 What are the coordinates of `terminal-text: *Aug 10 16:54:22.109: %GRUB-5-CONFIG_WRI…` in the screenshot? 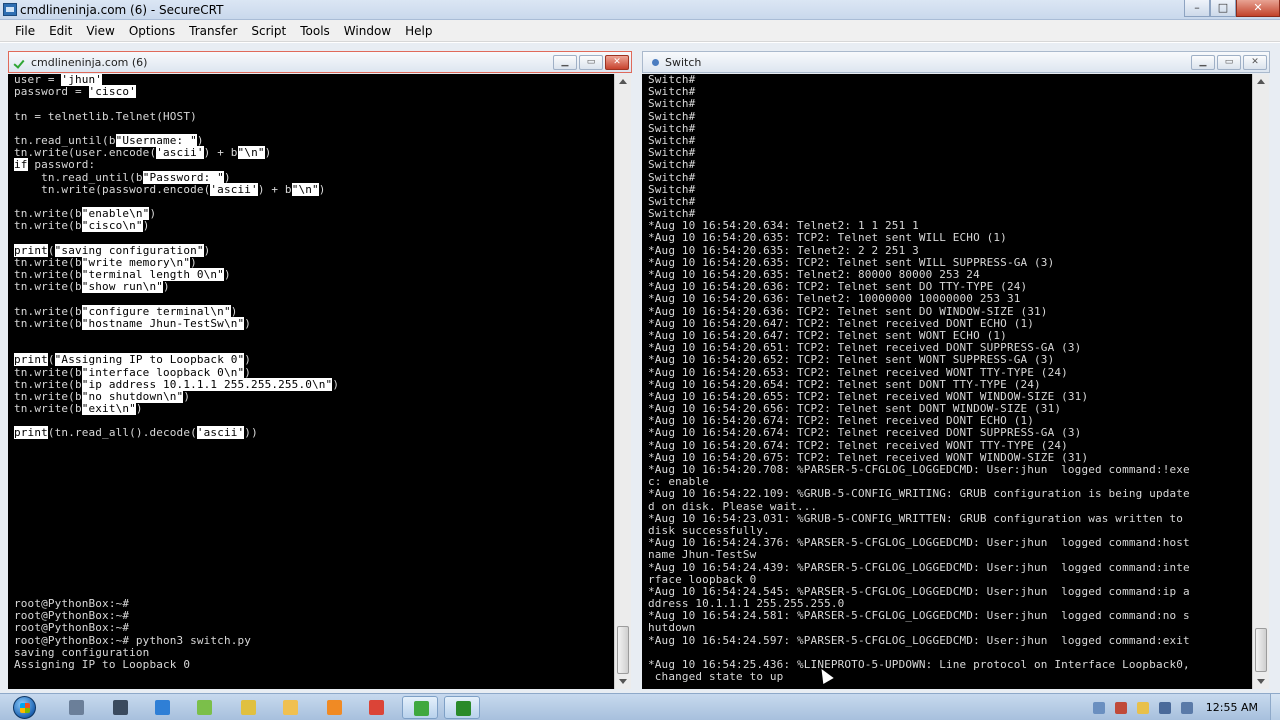 It's located at (919, 494).